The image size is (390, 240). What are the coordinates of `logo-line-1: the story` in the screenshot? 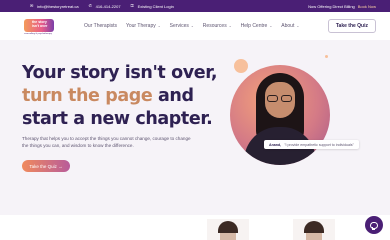 It's located at (39, 21).